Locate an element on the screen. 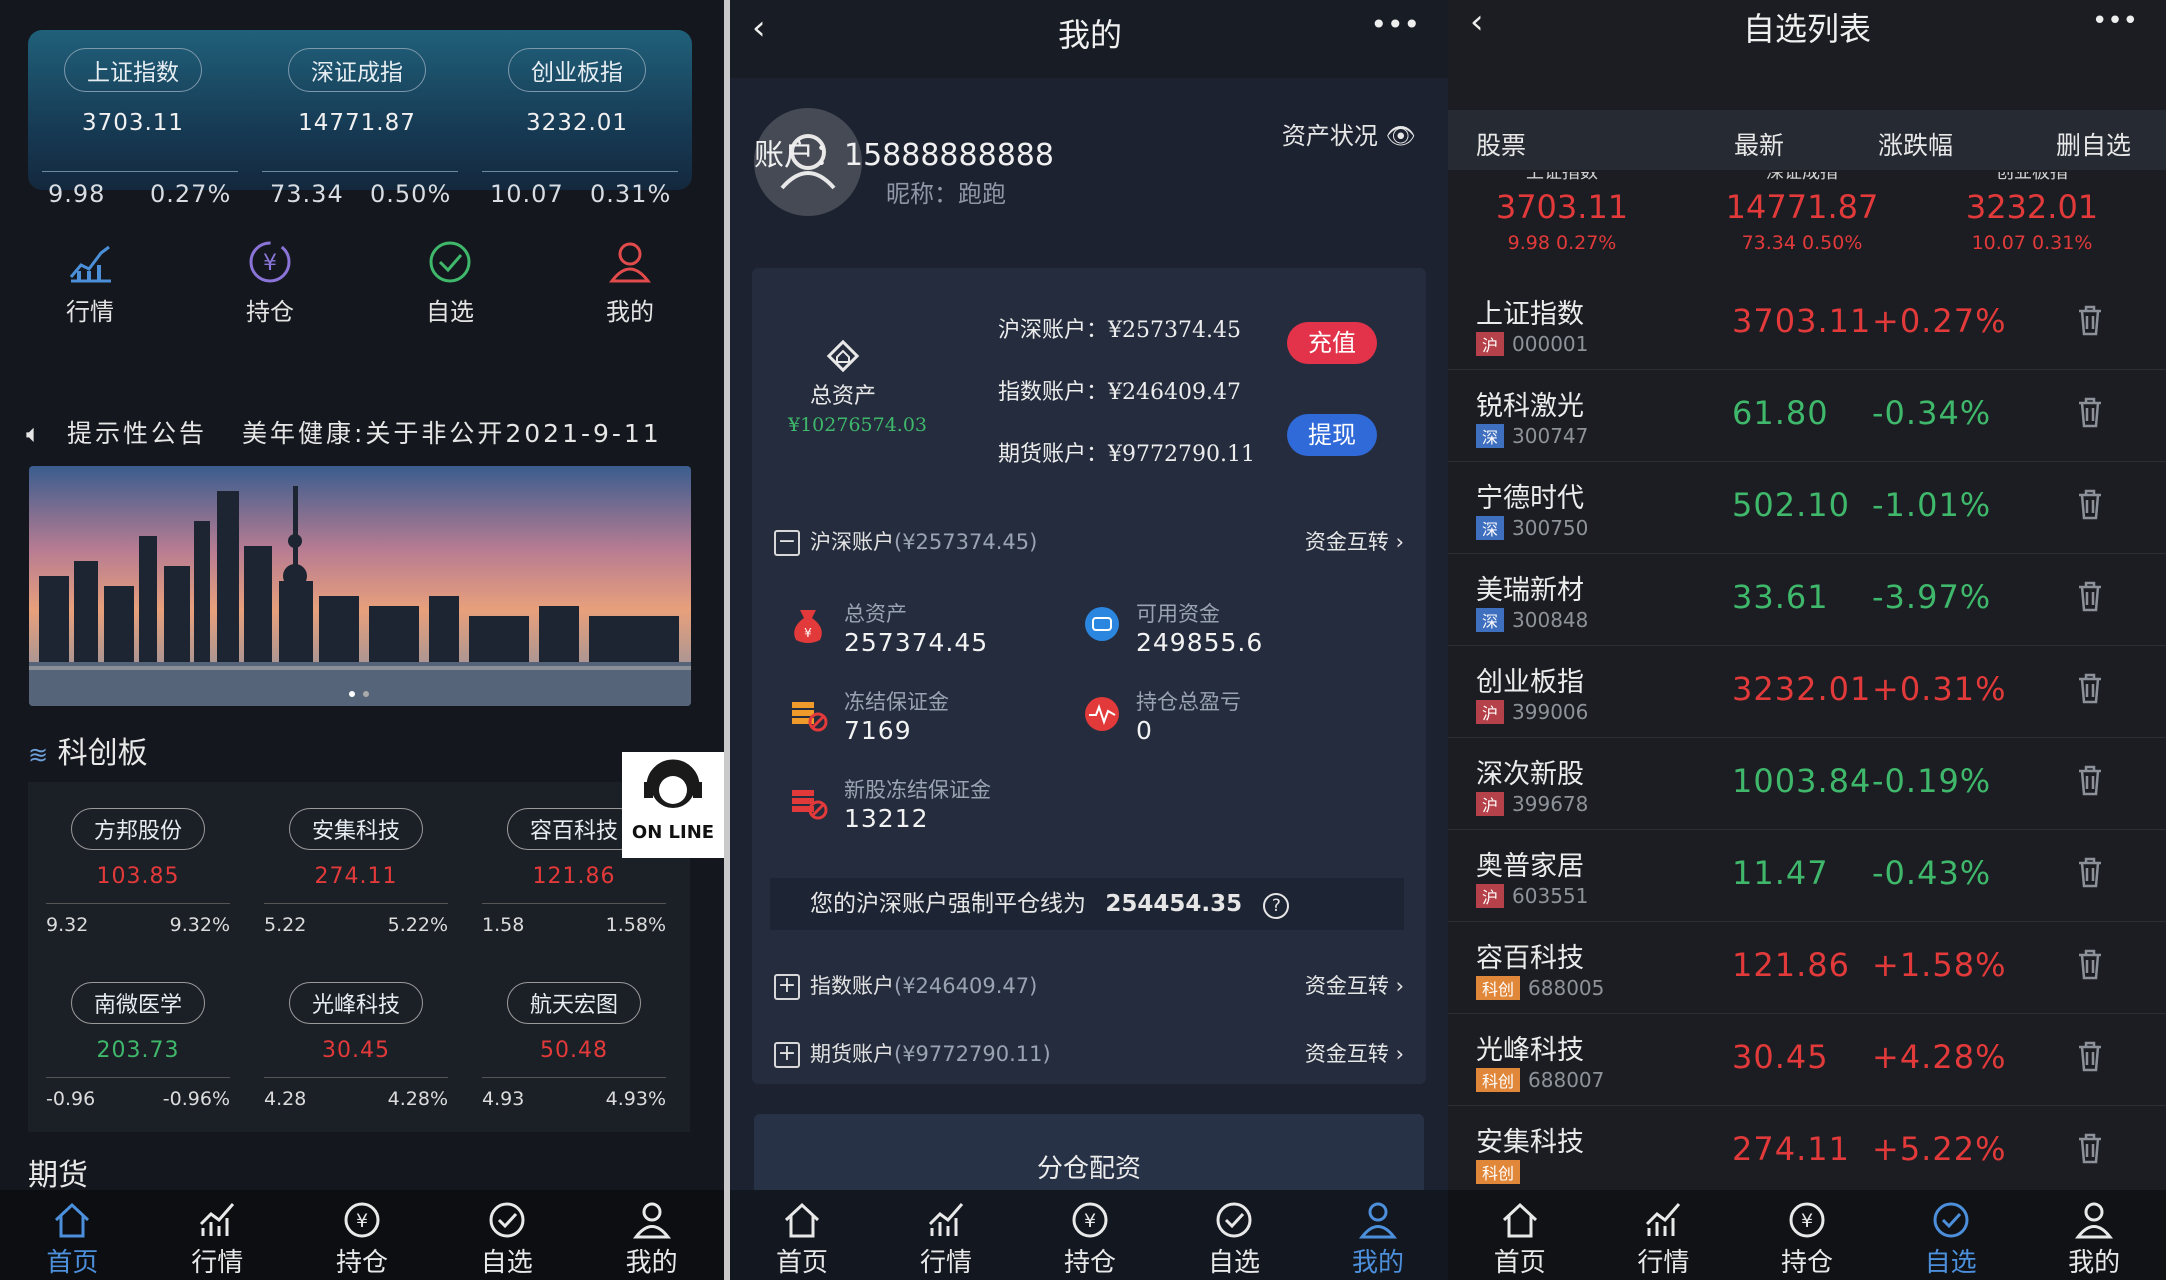 The width and height of the screenshot is (2166, 1280). watchlist-row: 宁德时代深 300750 502.10 -1.01% is located at coordinates (1807, 508).